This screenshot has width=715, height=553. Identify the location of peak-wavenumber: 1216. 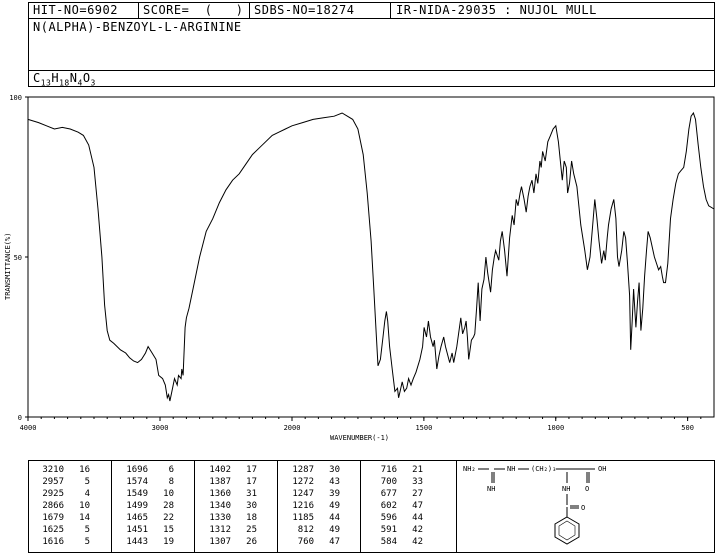
(303, 506).